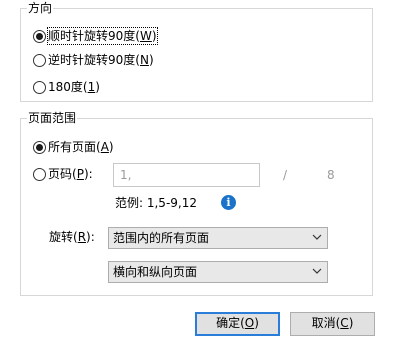 The image size is (395, 354). What do you see at coordinates (52, 118) in the screenshot?
I see `page-range-group-title: 页面范围` at bounding box center [52, 118].